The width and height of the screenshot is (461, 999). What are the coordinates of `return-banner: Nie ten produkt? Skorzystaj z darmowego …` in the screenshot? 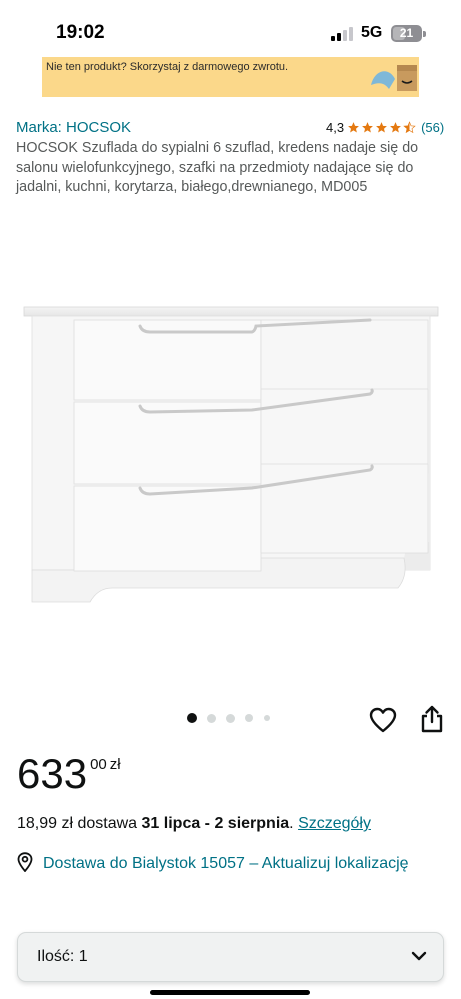 It's located at (230, 77).